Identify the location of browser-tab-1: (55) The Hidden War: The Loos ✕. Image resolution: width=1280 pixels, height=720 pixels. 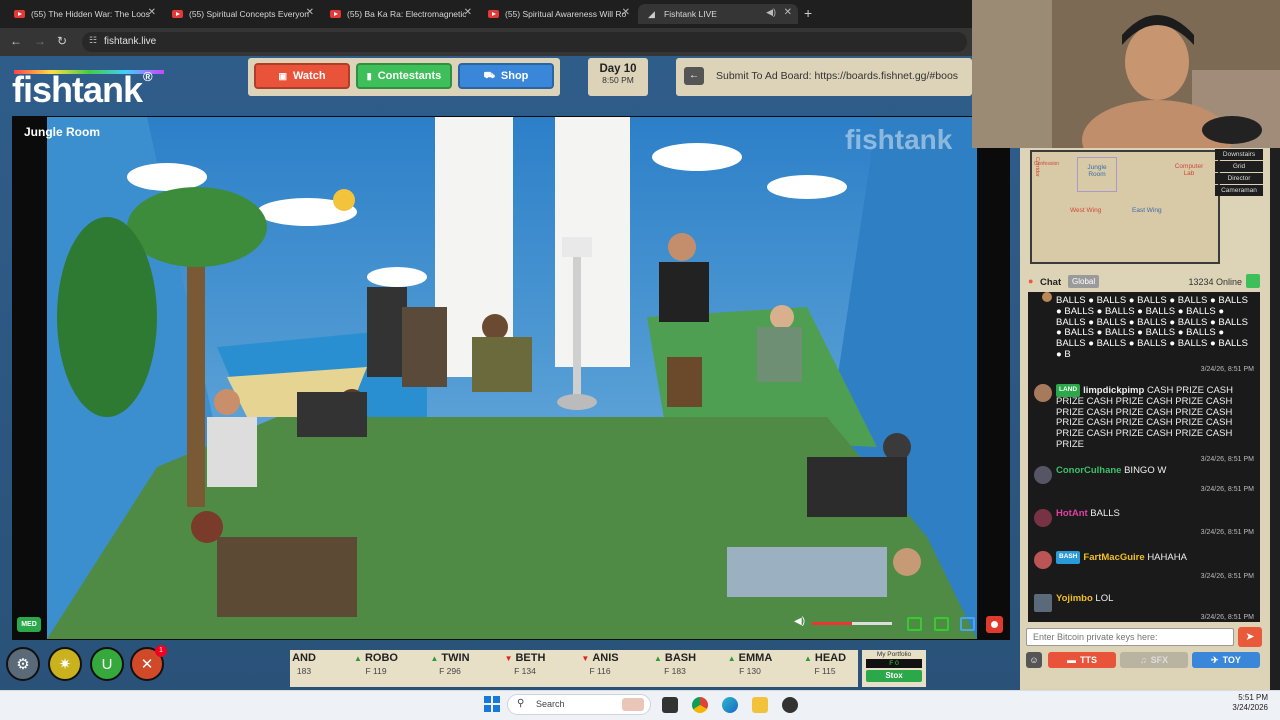
(83, 14).